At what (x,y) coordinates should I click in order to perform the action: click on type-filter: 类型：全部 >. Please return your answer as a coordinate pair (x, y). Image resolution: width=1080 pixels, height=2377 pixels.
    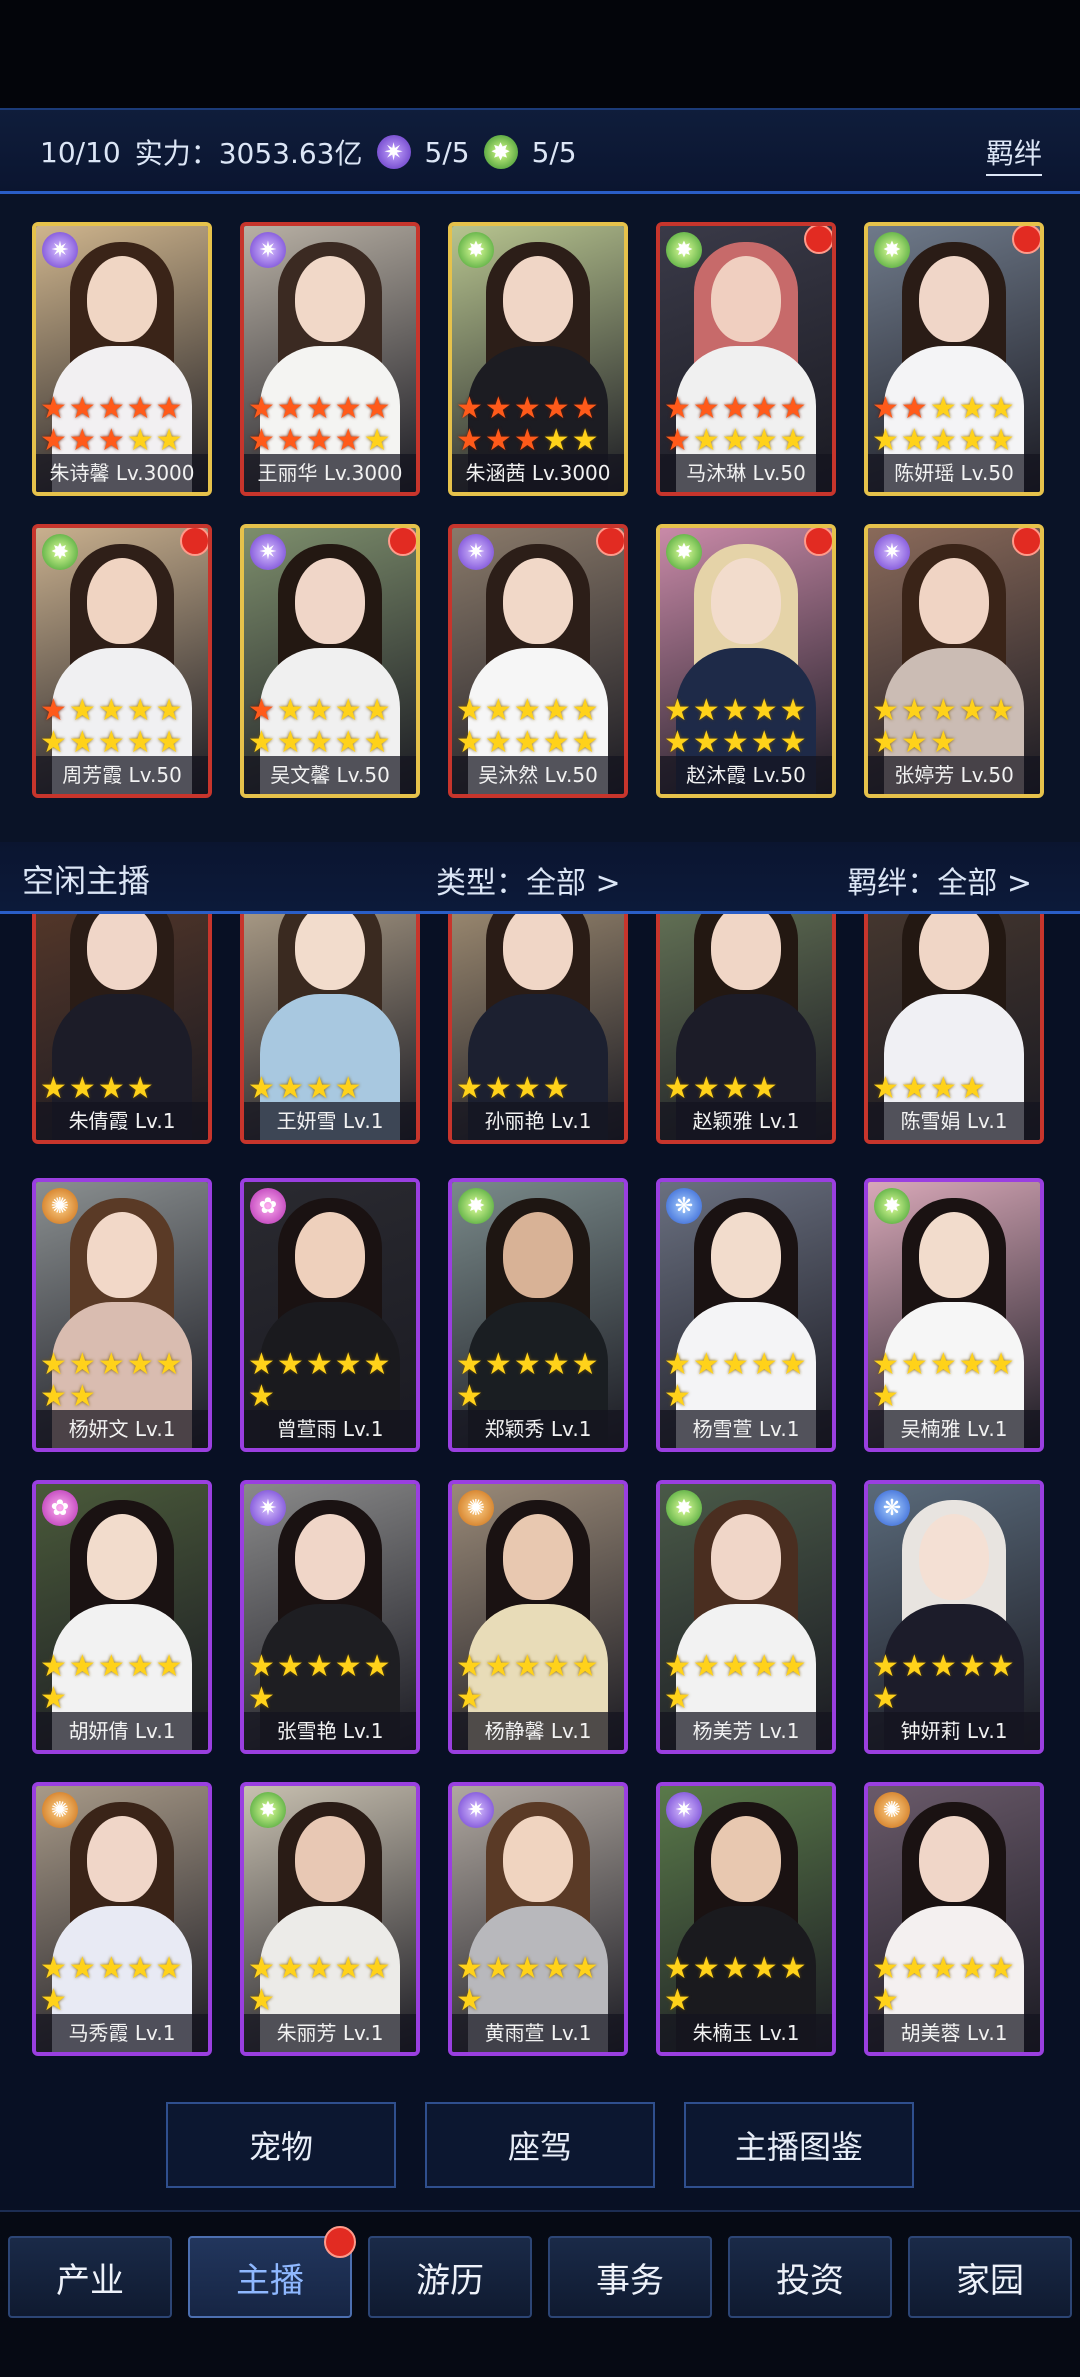
    Looking at the image, I should click on (528, 880).